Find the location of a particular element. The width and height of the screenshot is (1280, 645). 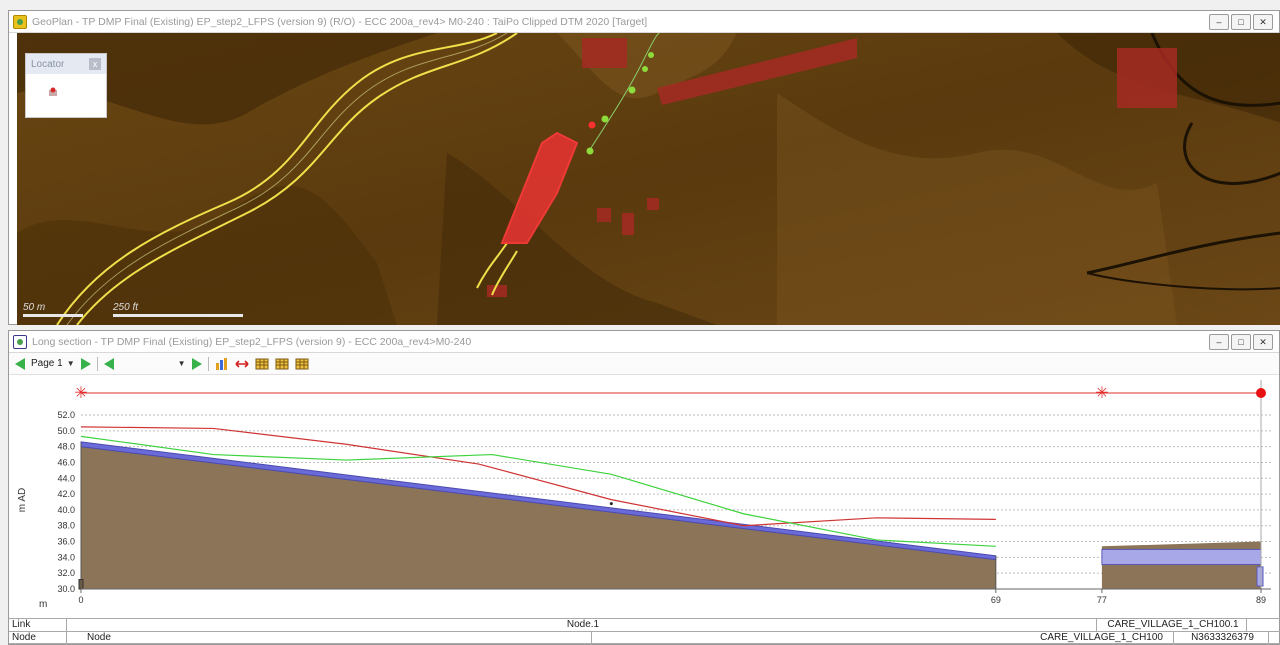

y-tick-label: 50.0 is located at coordinates (66, 431).